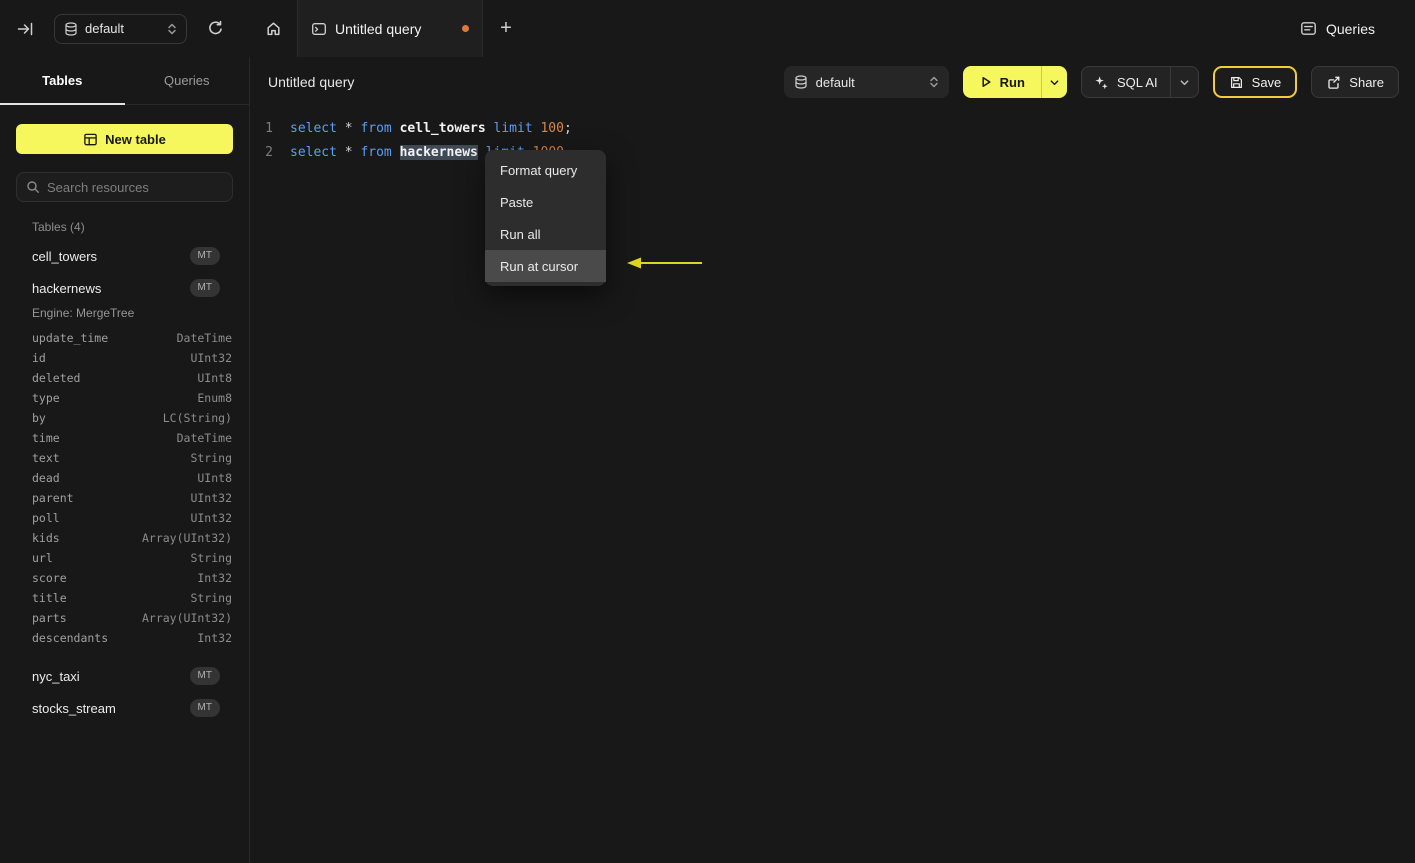 The image size is (1415, 863). I want to click on share-button-label: Share, so click(1366, 82).